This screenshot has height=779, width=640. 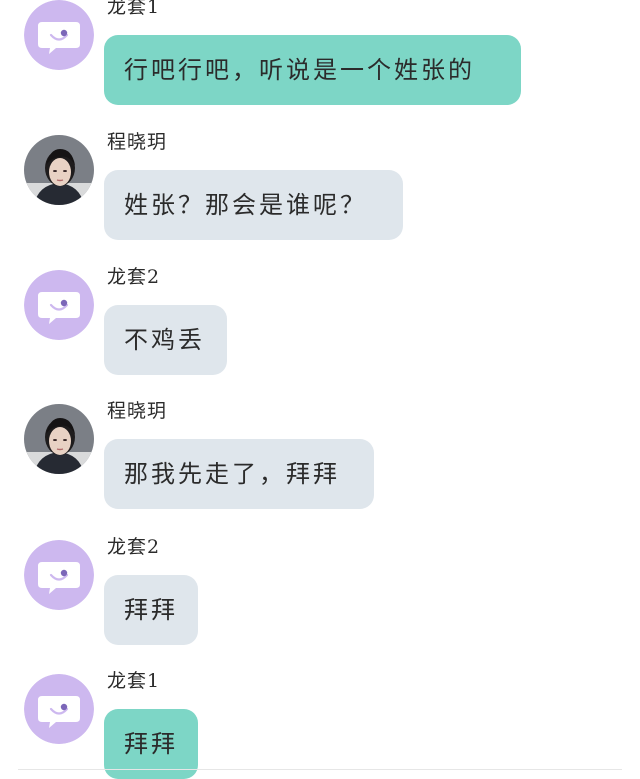 What do you see at coordinates (312, 70) in the screenshot?
I see `message-bubble: 行吧行吧，听说是一个姓张的` at bounding box center [312, 70].